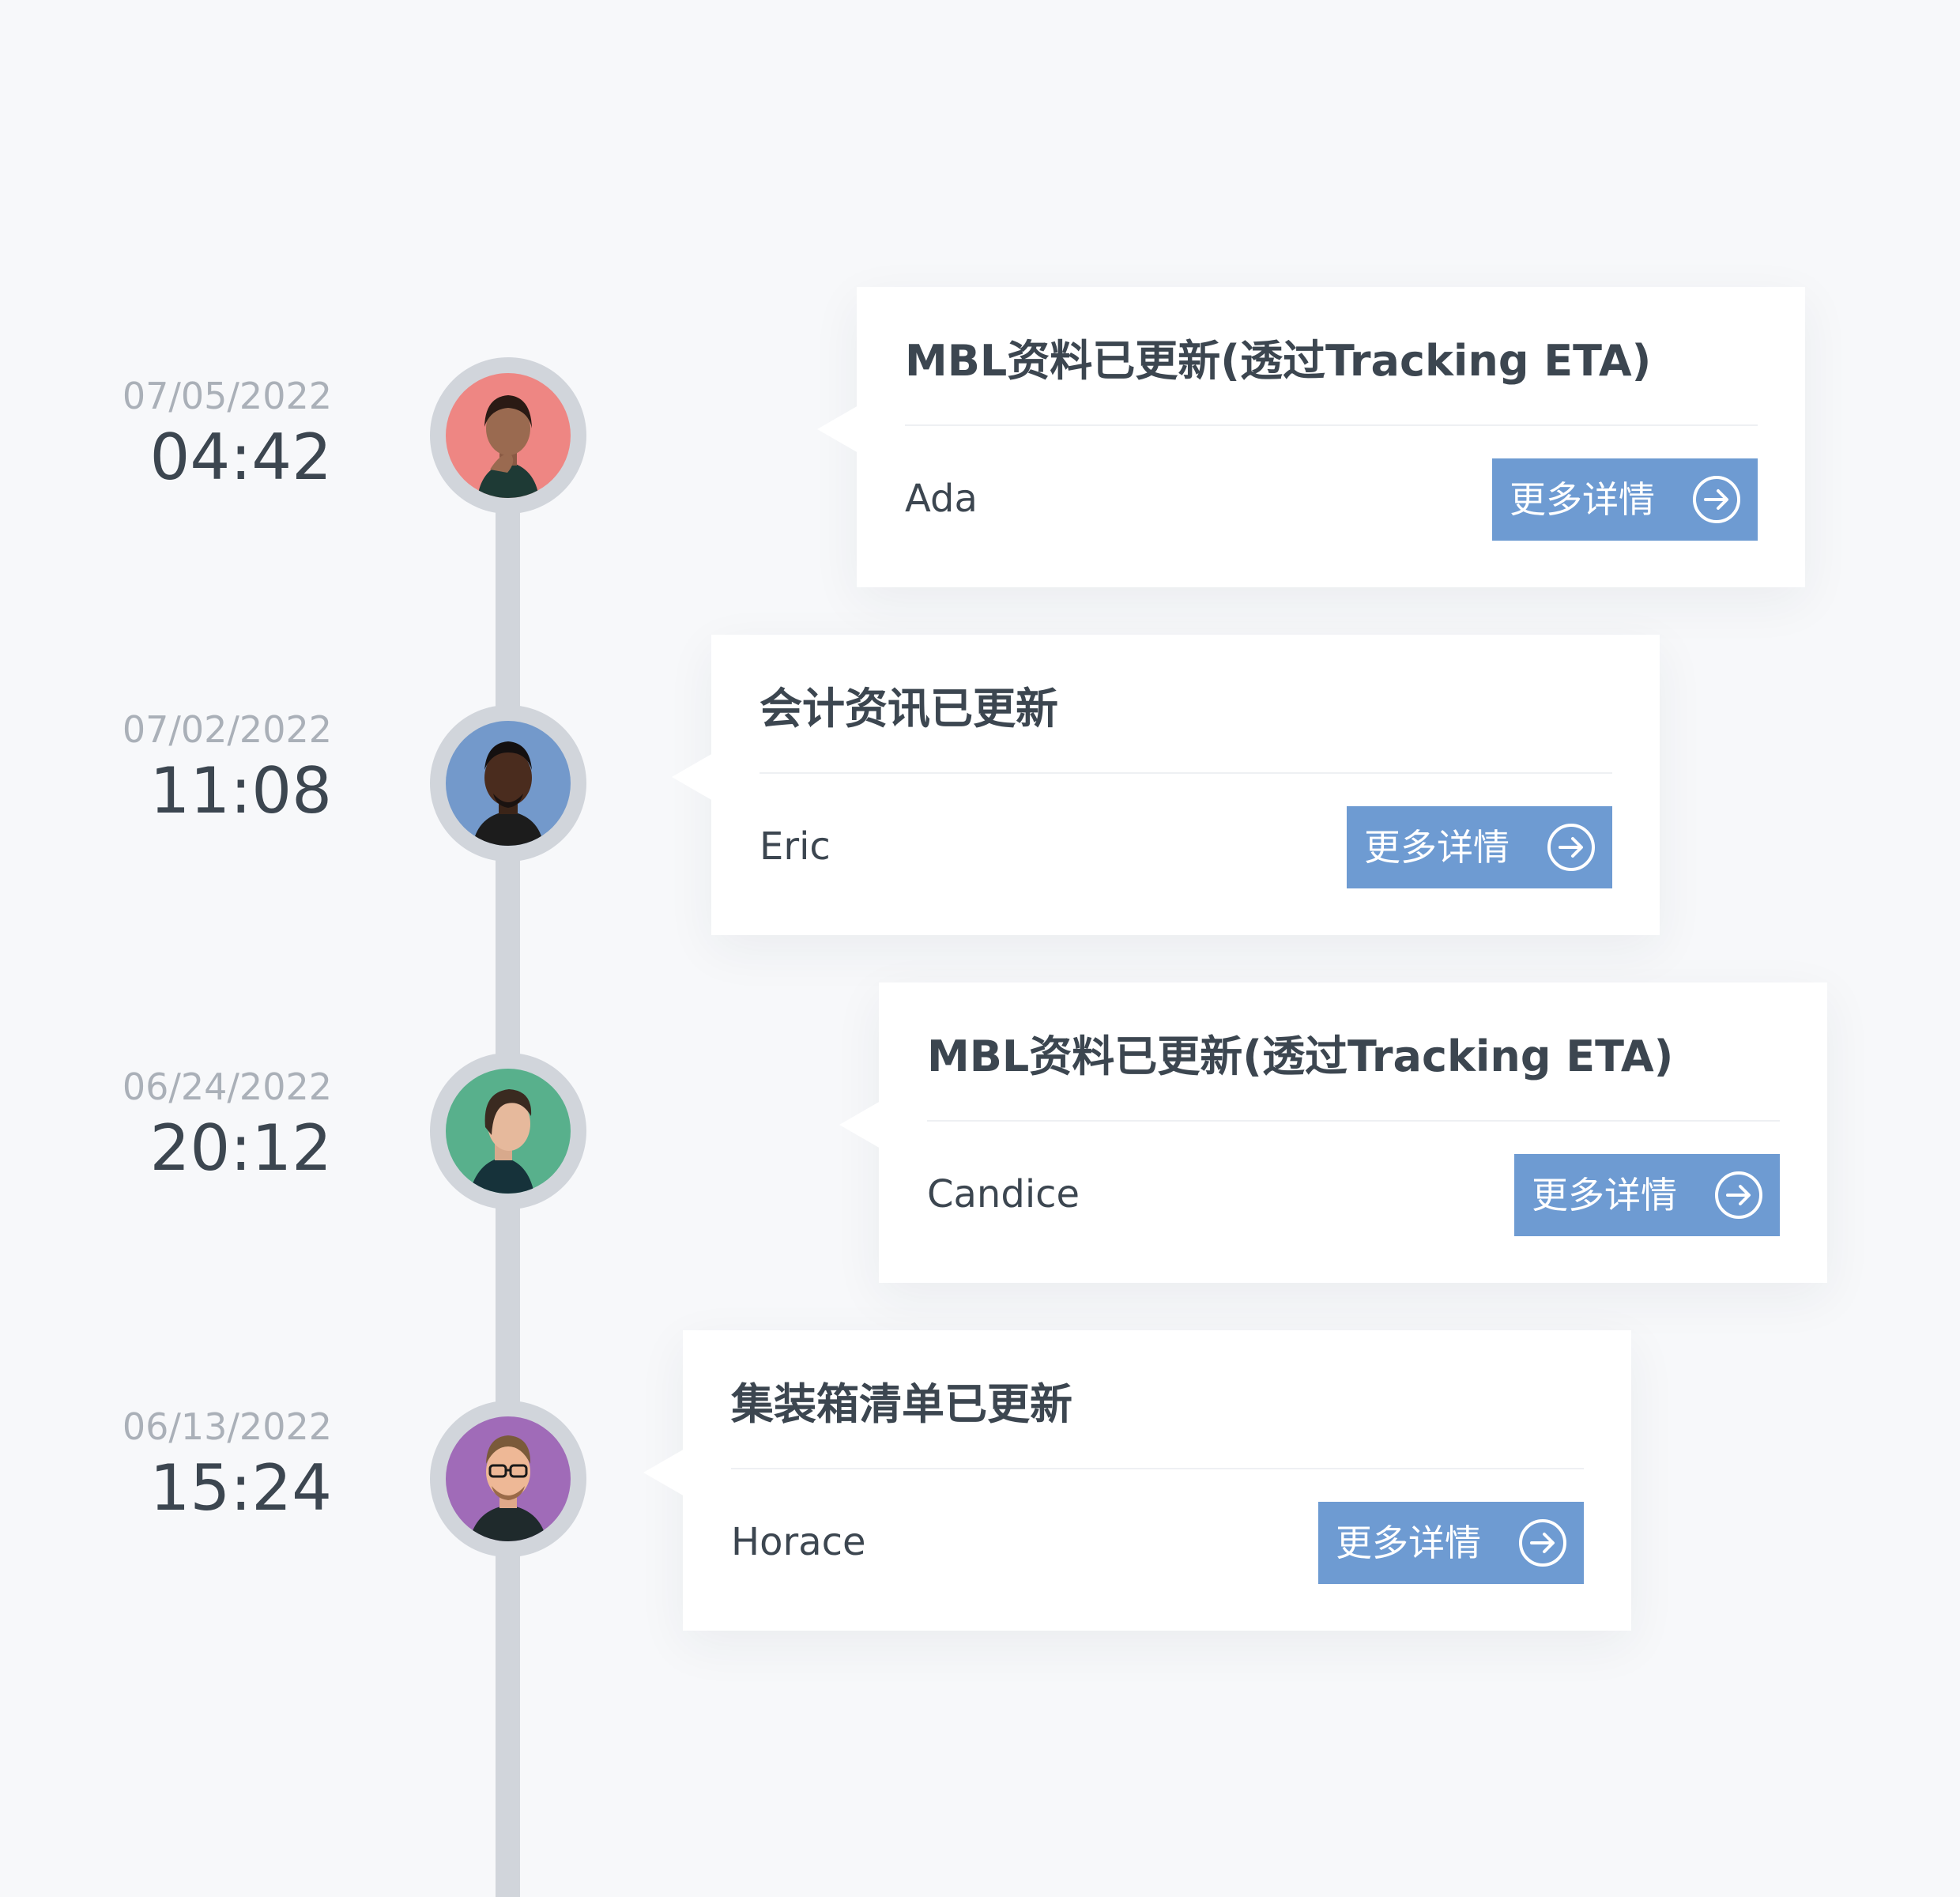 This screenshot has height=1897, width=1960. I want to click on activity-card: MBL资料已更新(透过Tracking ETA) Candice 更多详情, so click(1333, 1132).